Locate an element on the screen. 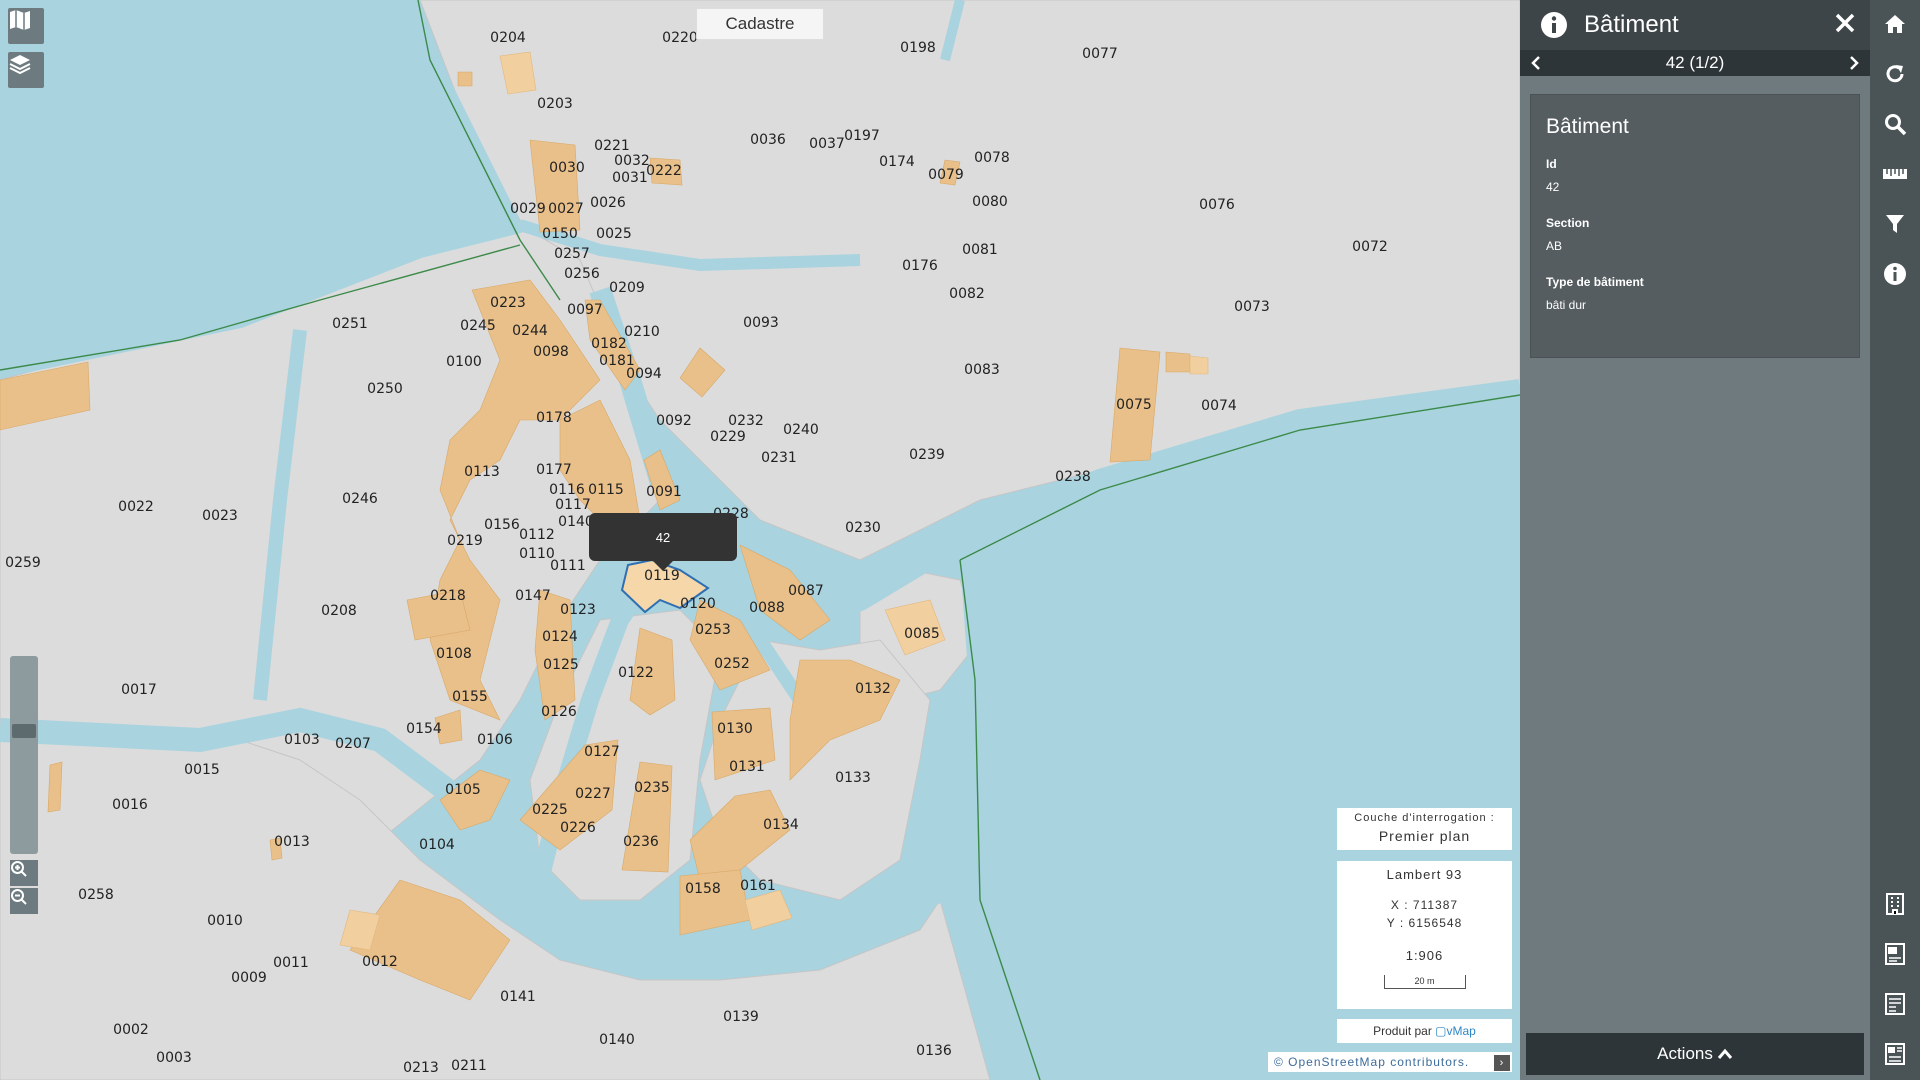 The height and width of the screenshot is (1080, 1920). parcel-label: 0257 is located at coordinates (572, 254).